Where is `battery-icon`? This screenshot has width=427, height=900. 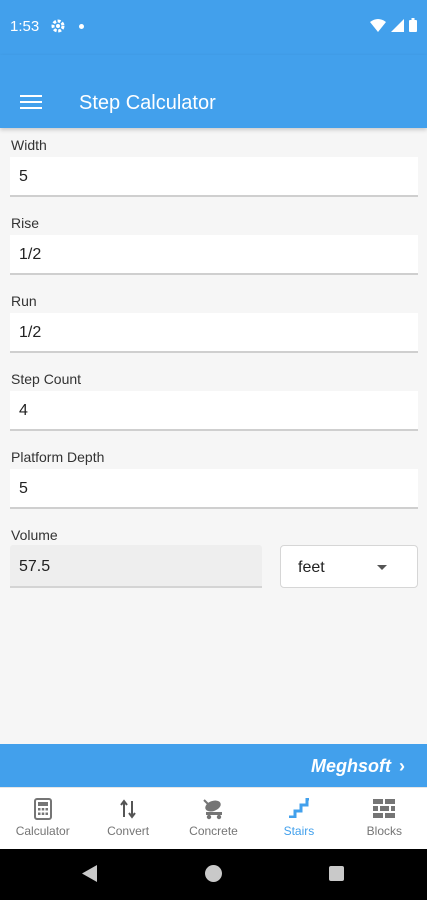
battery-icon is located at coordinates (413, 25).